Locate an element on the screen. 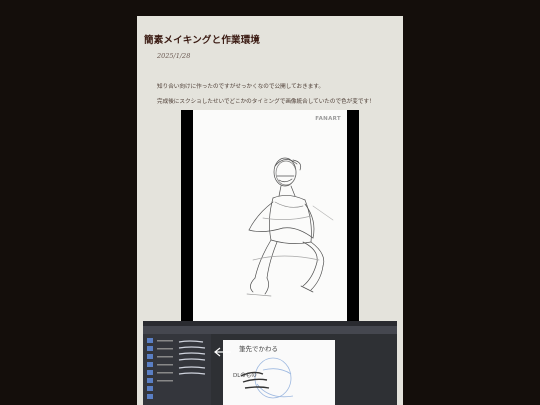  post-title: 簡素メイキングと作業環境 is located at coordinates (202, 40).